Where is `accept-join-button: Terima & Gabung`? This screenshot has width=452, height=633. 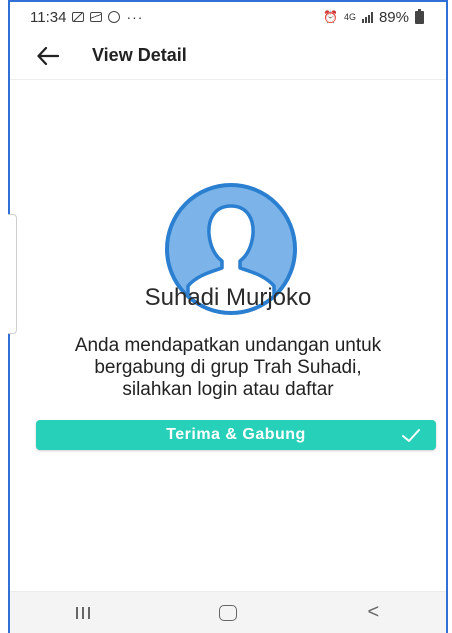
accept-join-button: Terima & Gabung is located at coordinates (236, 435).